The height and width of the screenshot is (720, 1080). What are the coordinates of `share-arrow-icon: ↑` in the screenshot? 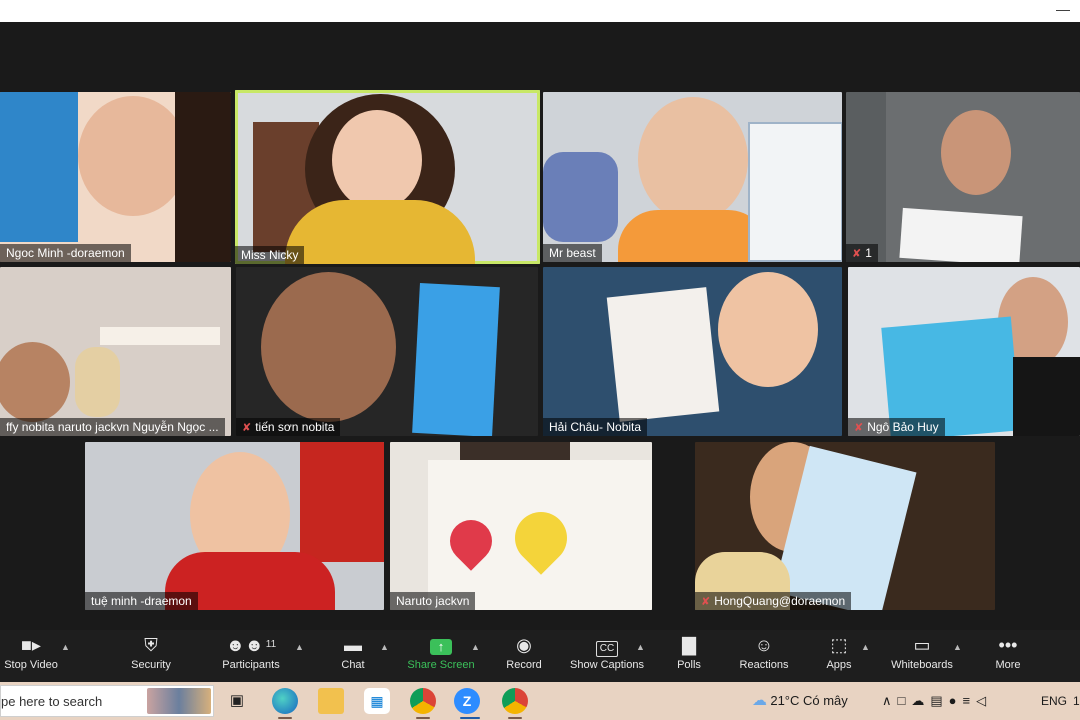 It's located at (441, 644).